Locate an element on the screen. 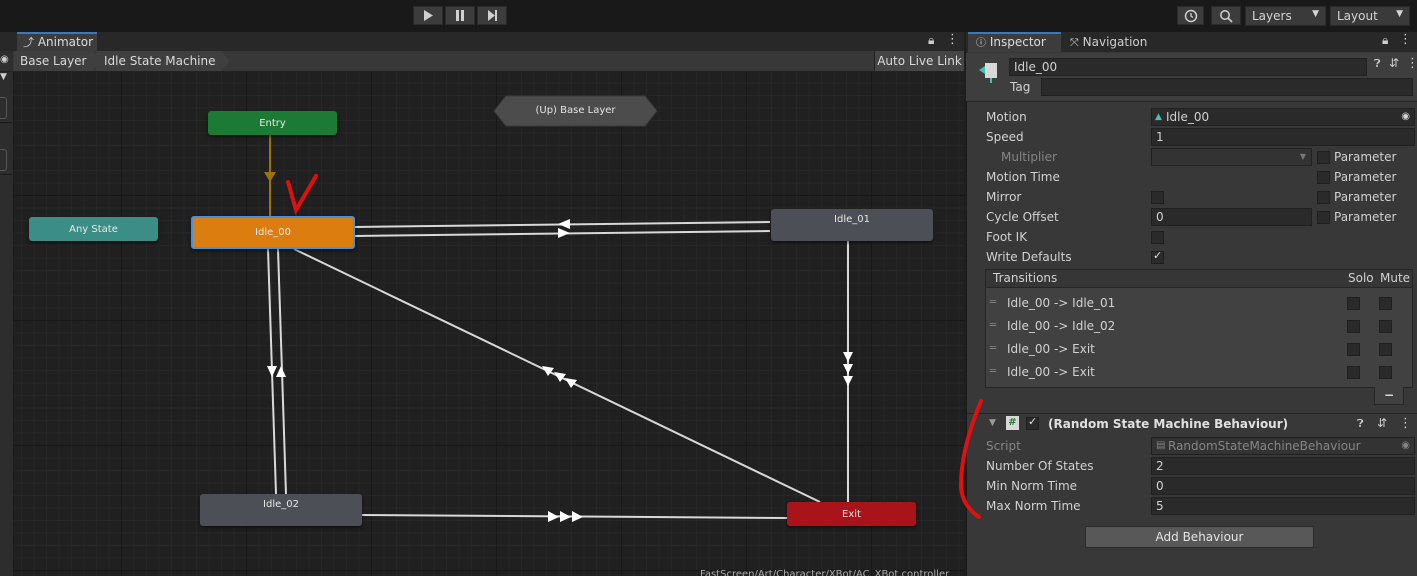 The image size is (1417, 576). multiplier-label: Multiplier is located at coordinates (1029, 157).